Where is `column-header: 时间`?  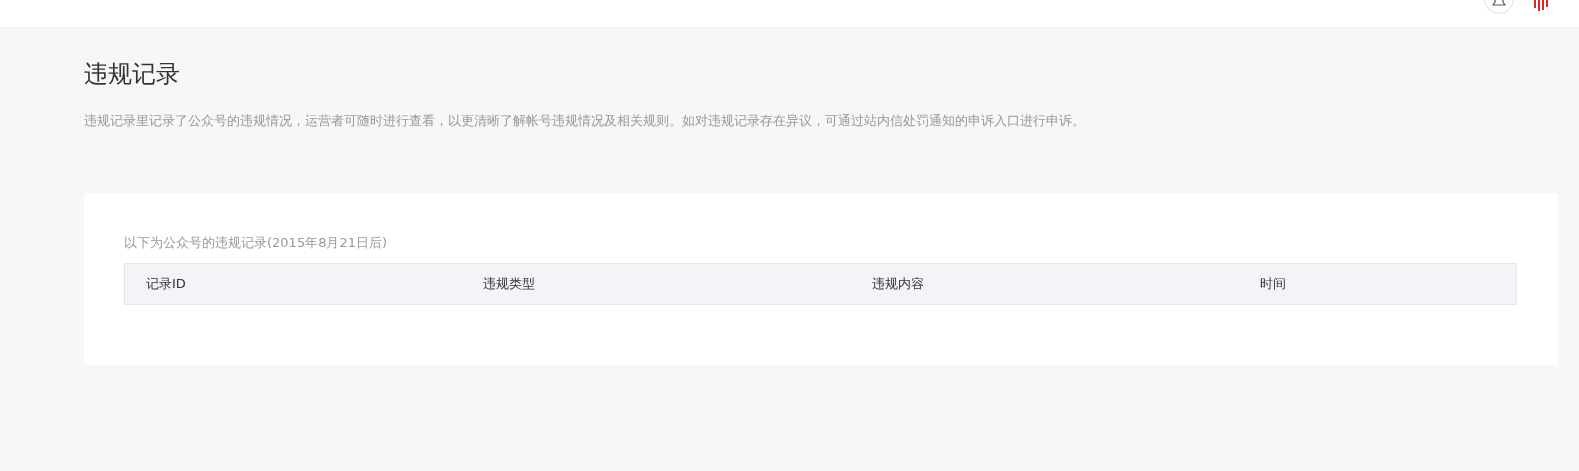 column-header: 时间 is located at coordinates (1273, 284).